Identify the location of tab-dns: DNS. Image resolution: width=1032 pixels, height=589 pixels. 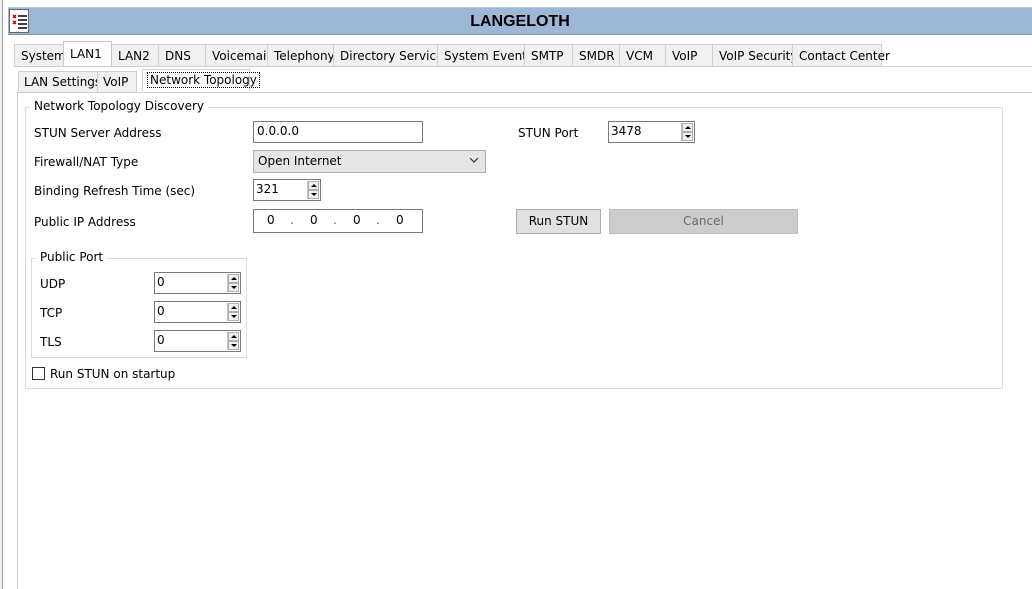
(182, 55).